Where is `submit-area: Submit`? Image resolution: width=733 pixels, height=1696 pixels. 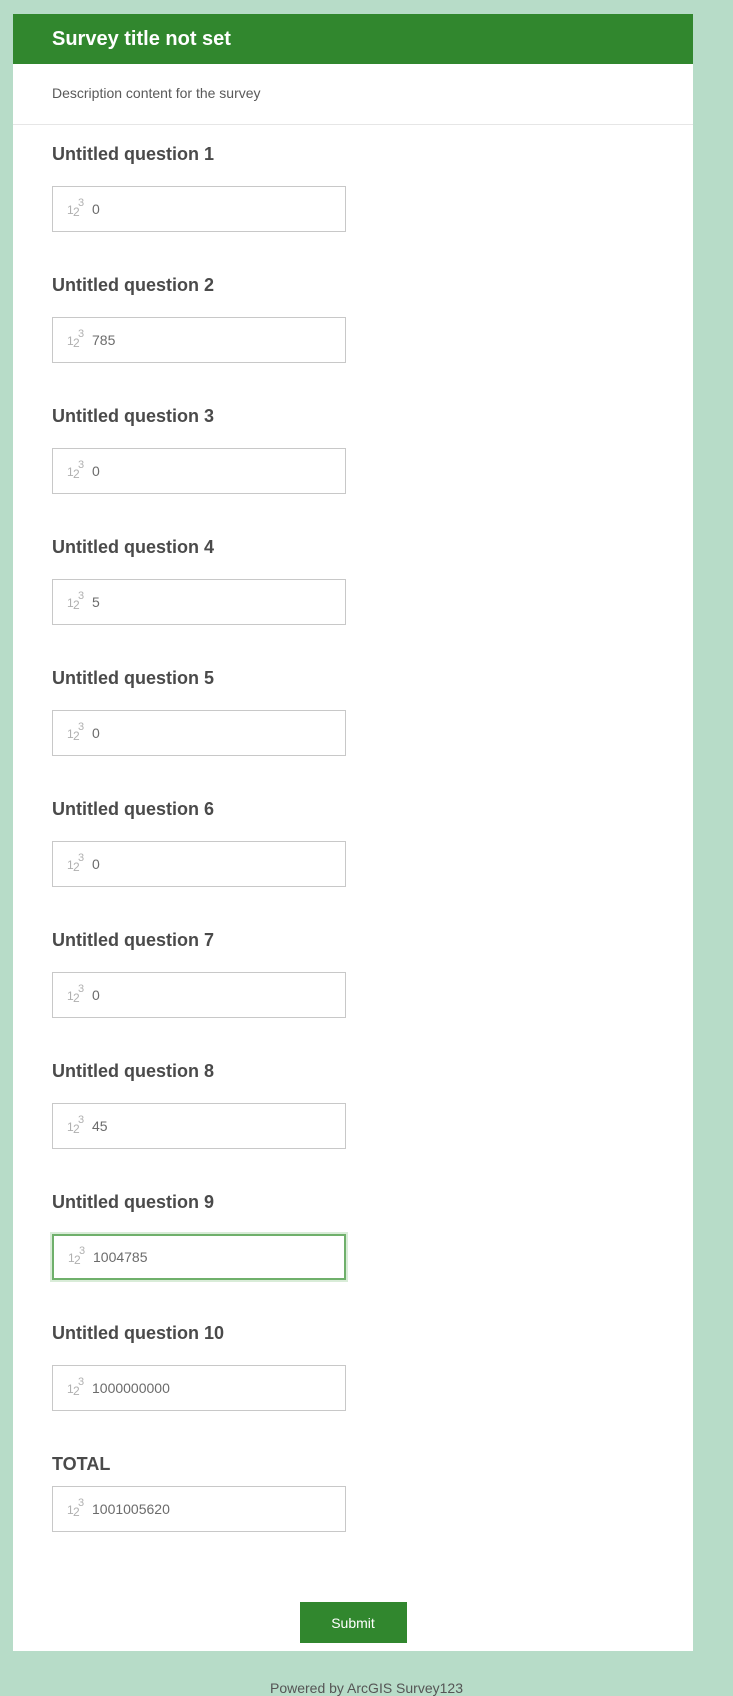 submit-area: Submit is located at coordinates (353, 1604).